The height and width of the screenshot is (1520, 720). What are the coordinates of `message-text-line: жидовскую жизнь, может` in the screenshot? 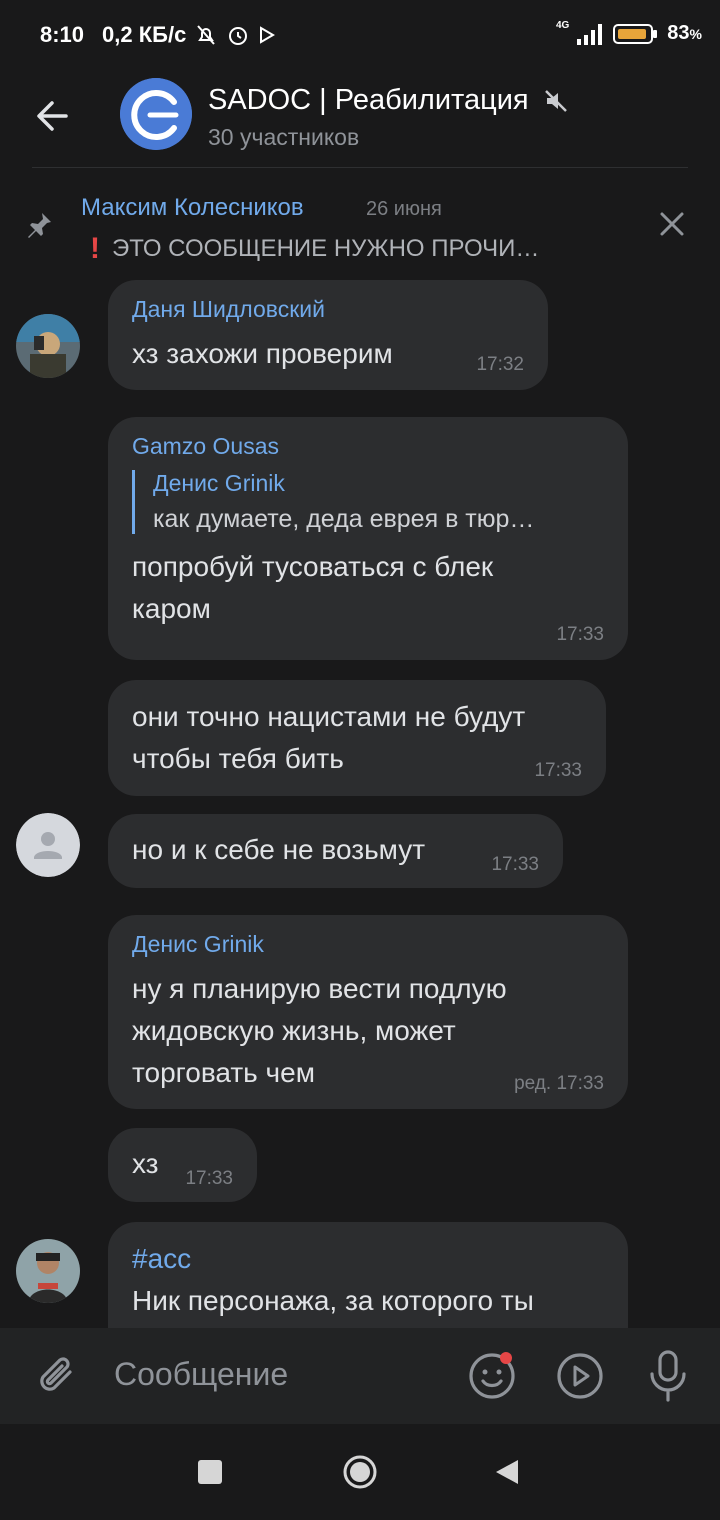 It's located at (294, 1030).